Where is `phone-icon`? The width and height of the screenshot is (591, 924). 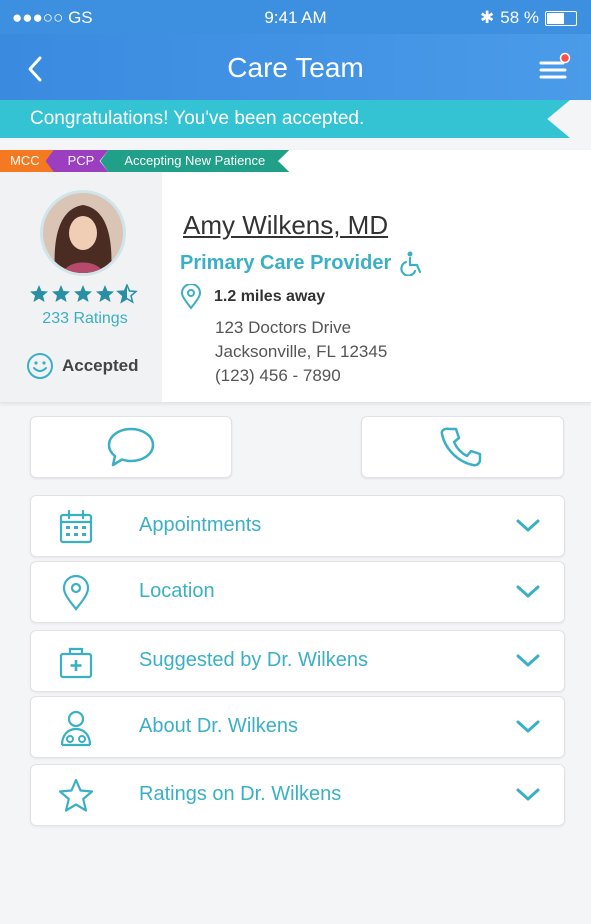 phone-icon is located at coordinates (461, 447).